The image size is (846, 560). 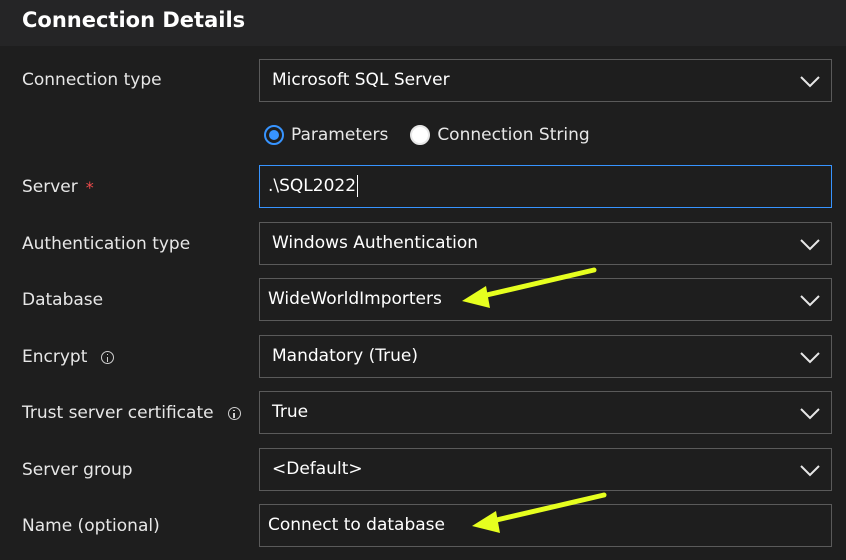 What do you see at coordinates (134, 20) in the screenshot?
I see `page-title: Connection Details` at bounding box center [134, 20].